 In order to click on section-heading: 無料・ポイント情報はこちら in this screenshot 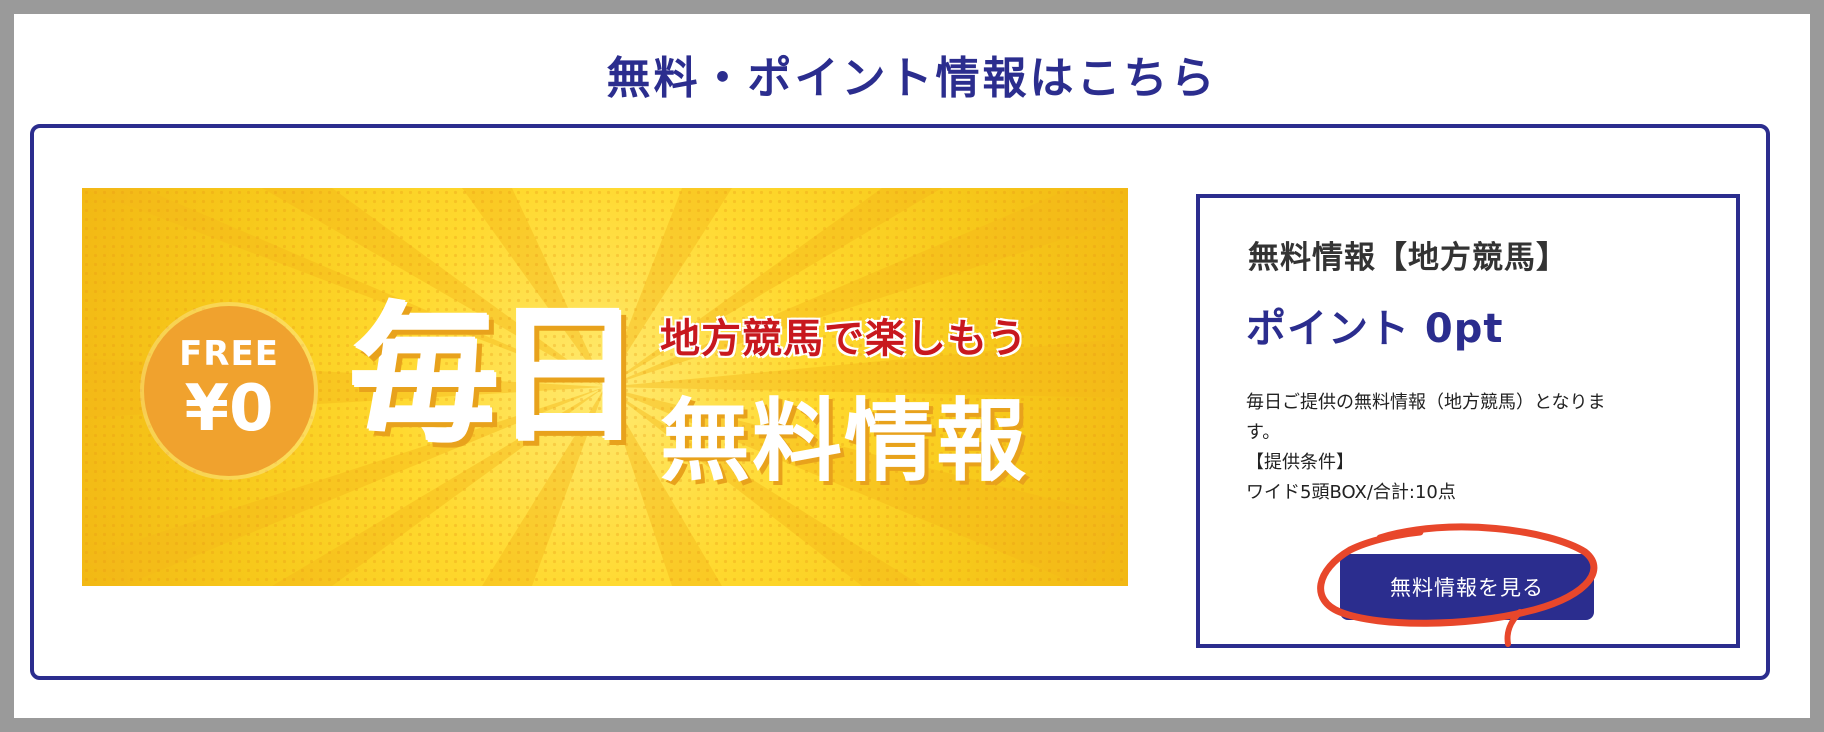, I will do `click(912, 78)`.